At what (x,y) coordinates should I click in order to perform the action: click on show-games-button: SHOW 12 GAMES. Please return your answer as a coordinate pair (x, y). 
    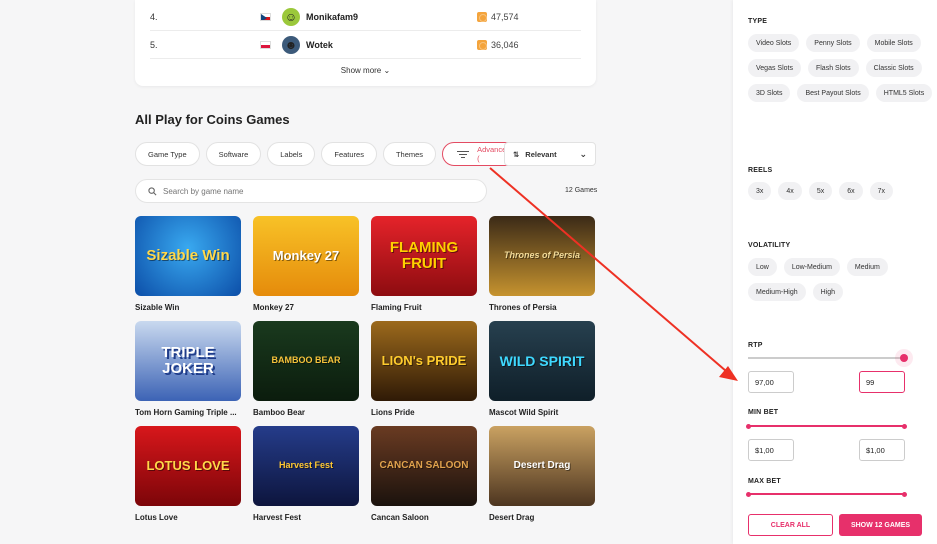
    Looking at the image, I should click on (880, 525).